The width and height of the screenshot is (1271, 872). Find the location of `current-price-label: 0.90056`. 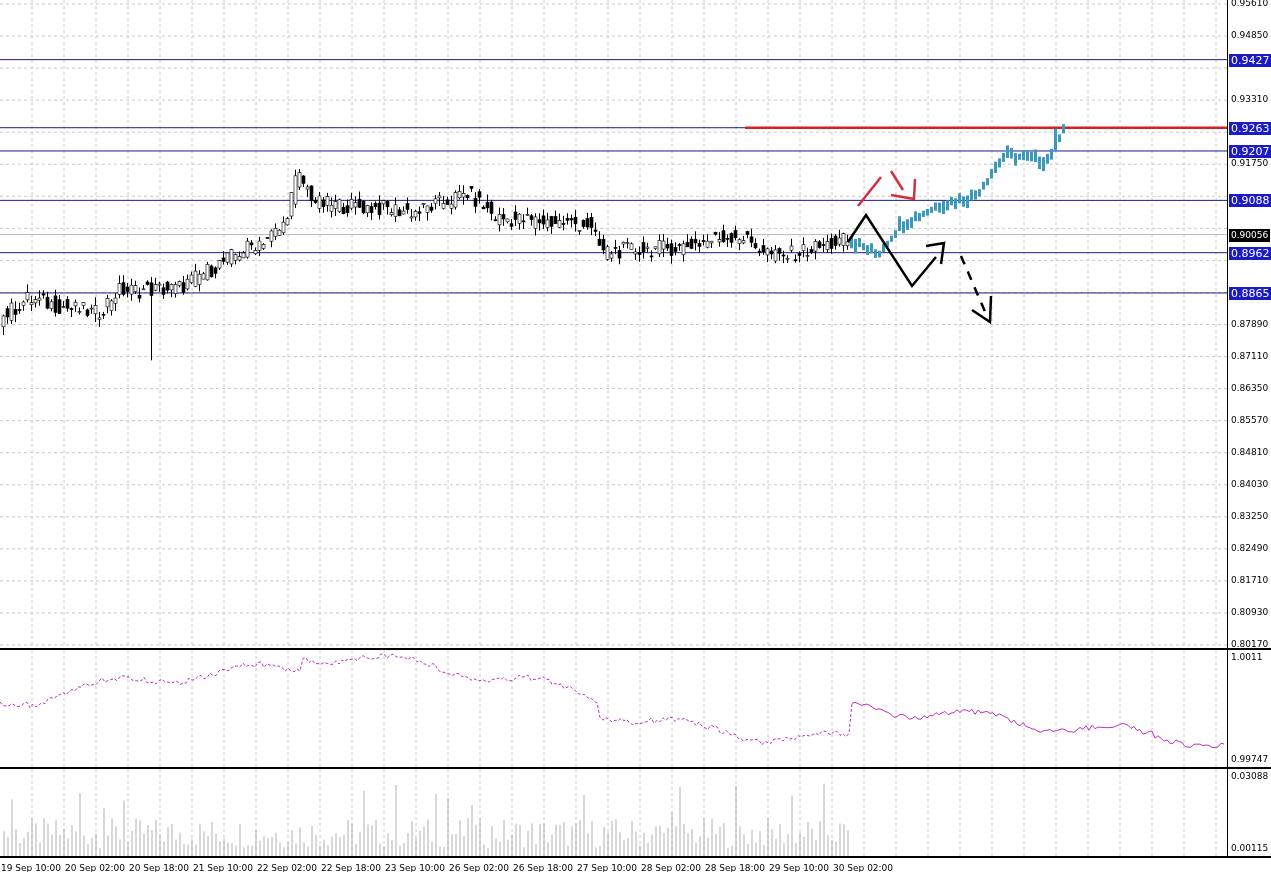

current-price-label: 0.90056 is located at coordinates (1250, 235).